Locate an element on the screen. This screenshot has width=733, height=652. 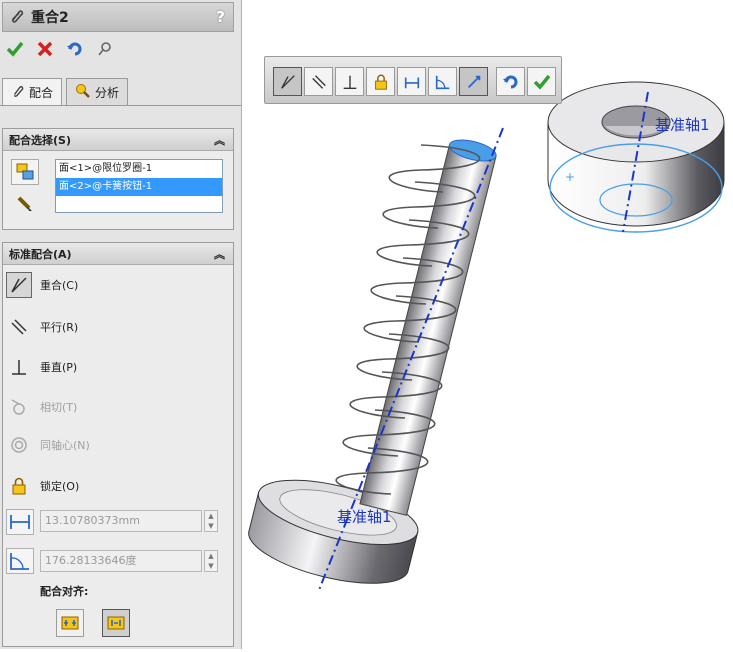
mate-coincident-label: 重合(C) is located at coordinates (59, 285).